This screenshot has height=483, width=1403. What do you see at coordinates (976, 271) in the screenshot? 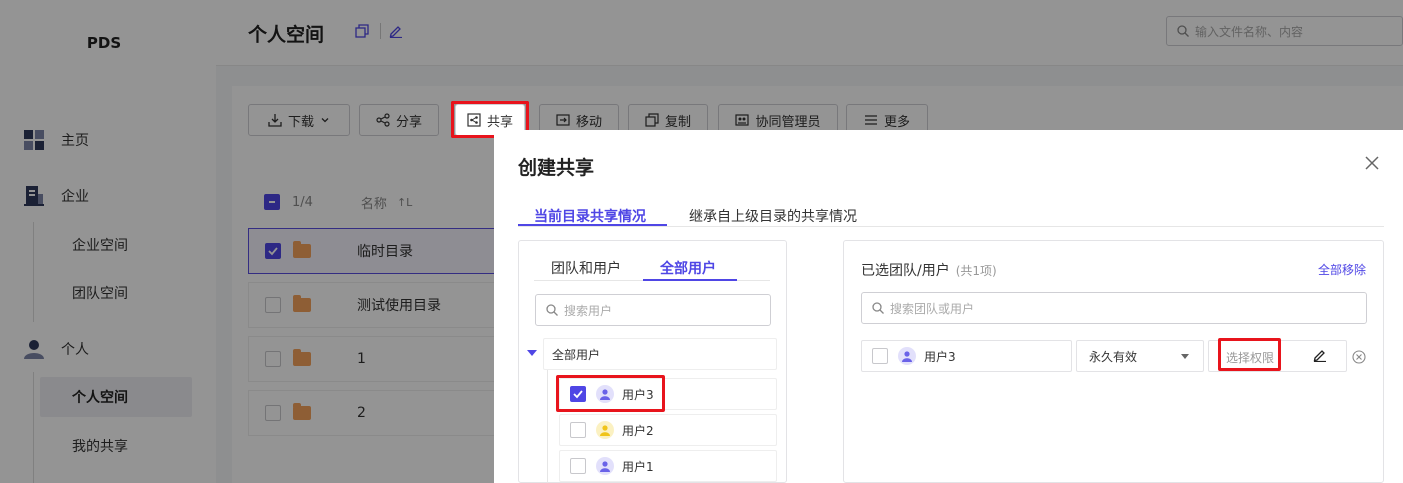
I see `selected-count: (共1项)` at bounding box center [976, 271].